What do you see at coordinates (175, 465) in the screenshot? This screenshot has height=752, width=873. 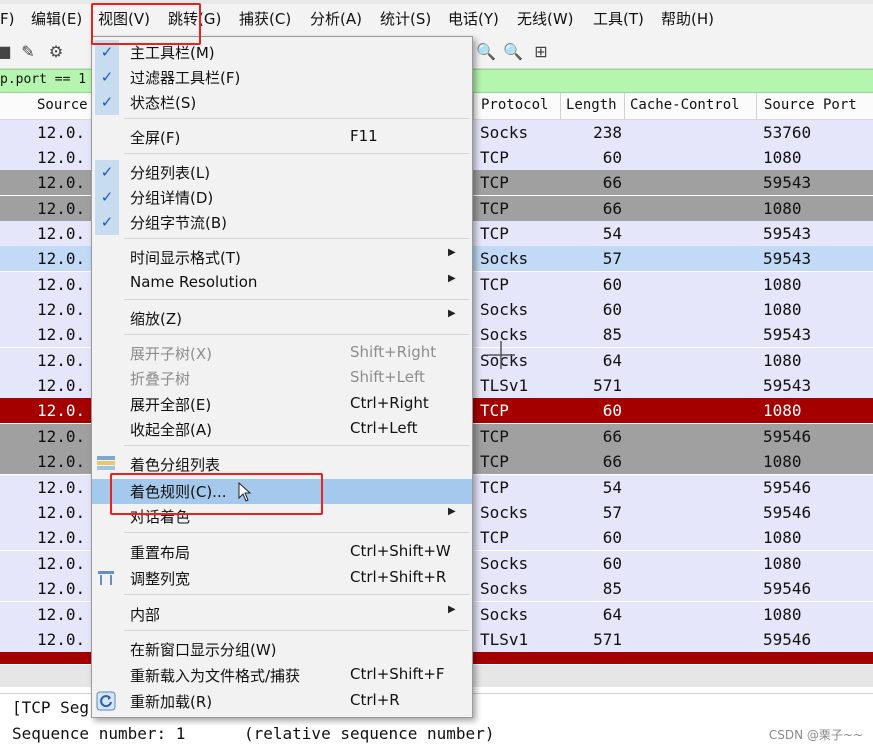 I see `menu-item-label: 着色分组列表` at bounding box center [175, 465].